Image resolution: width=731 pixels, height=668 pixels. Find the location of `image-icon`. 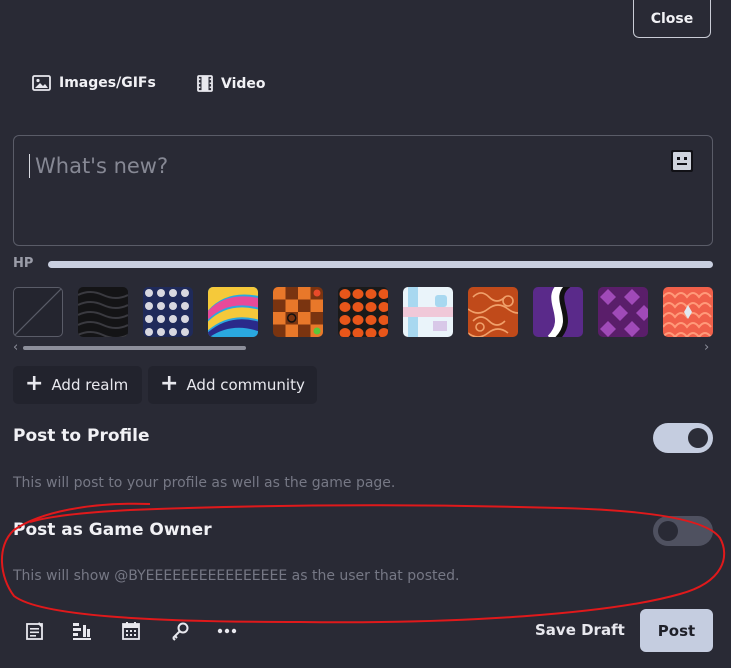

image-icon is located at coordinates (41, 83).